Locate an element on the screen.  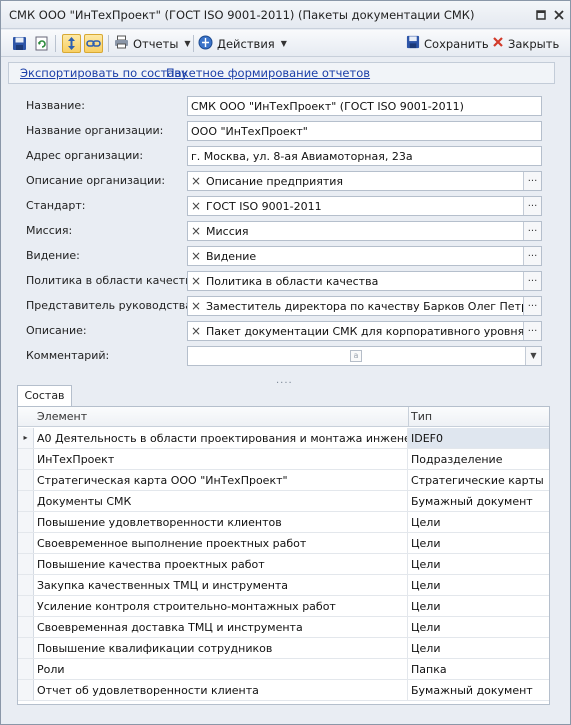
cell-type: Стратегические карты is located at coordinates (478, 480).